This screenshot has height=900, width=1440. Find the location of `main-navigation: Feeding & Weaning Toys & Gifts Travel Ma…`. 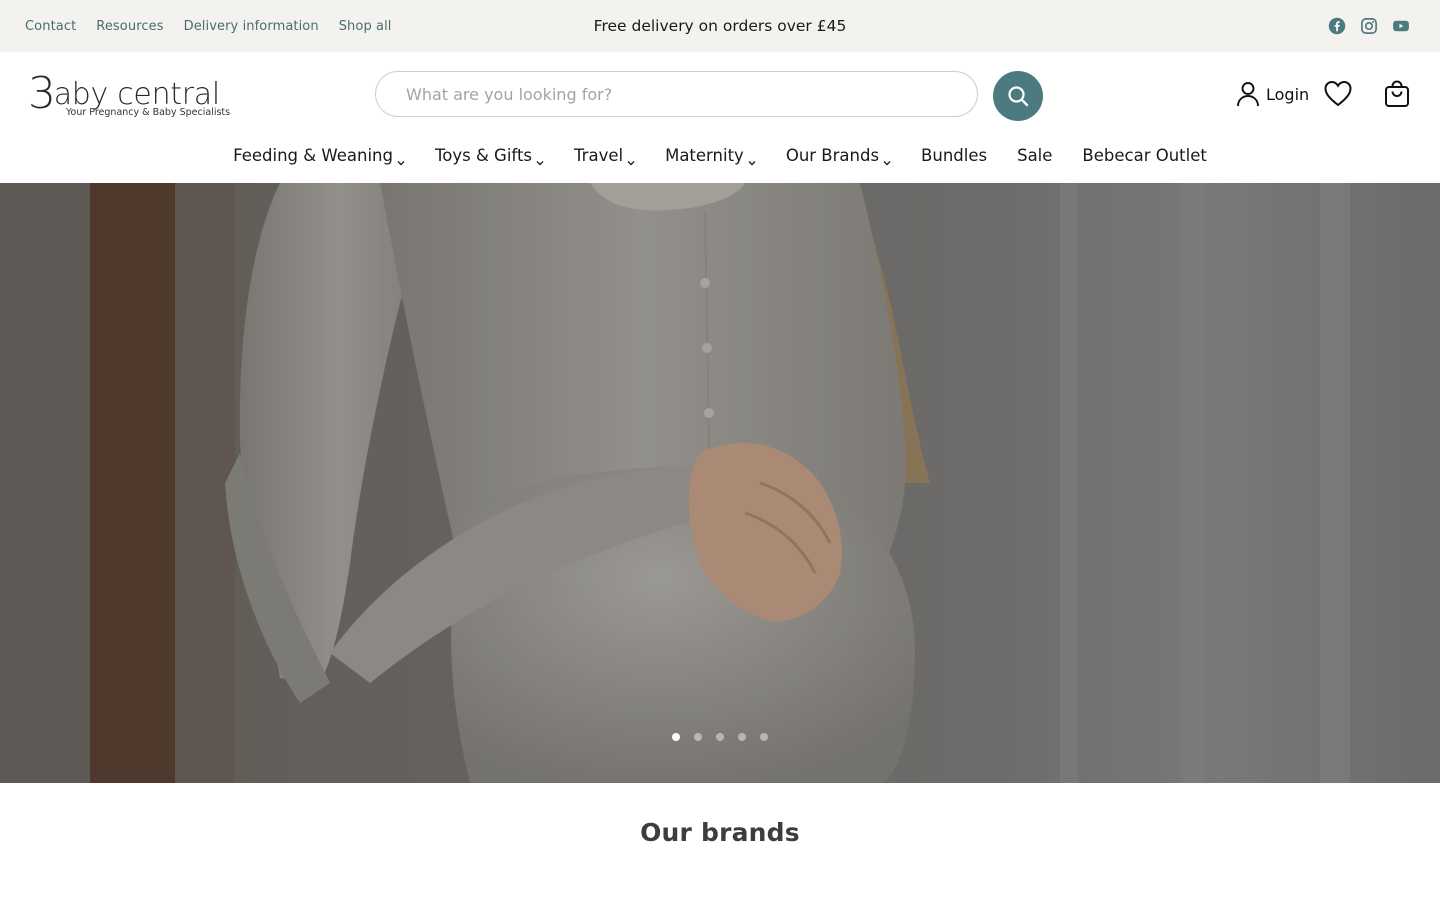

main-navigation: Feeding & Weaning Toys & Gifts Travel Ma… is located at coordinates (720, 155).